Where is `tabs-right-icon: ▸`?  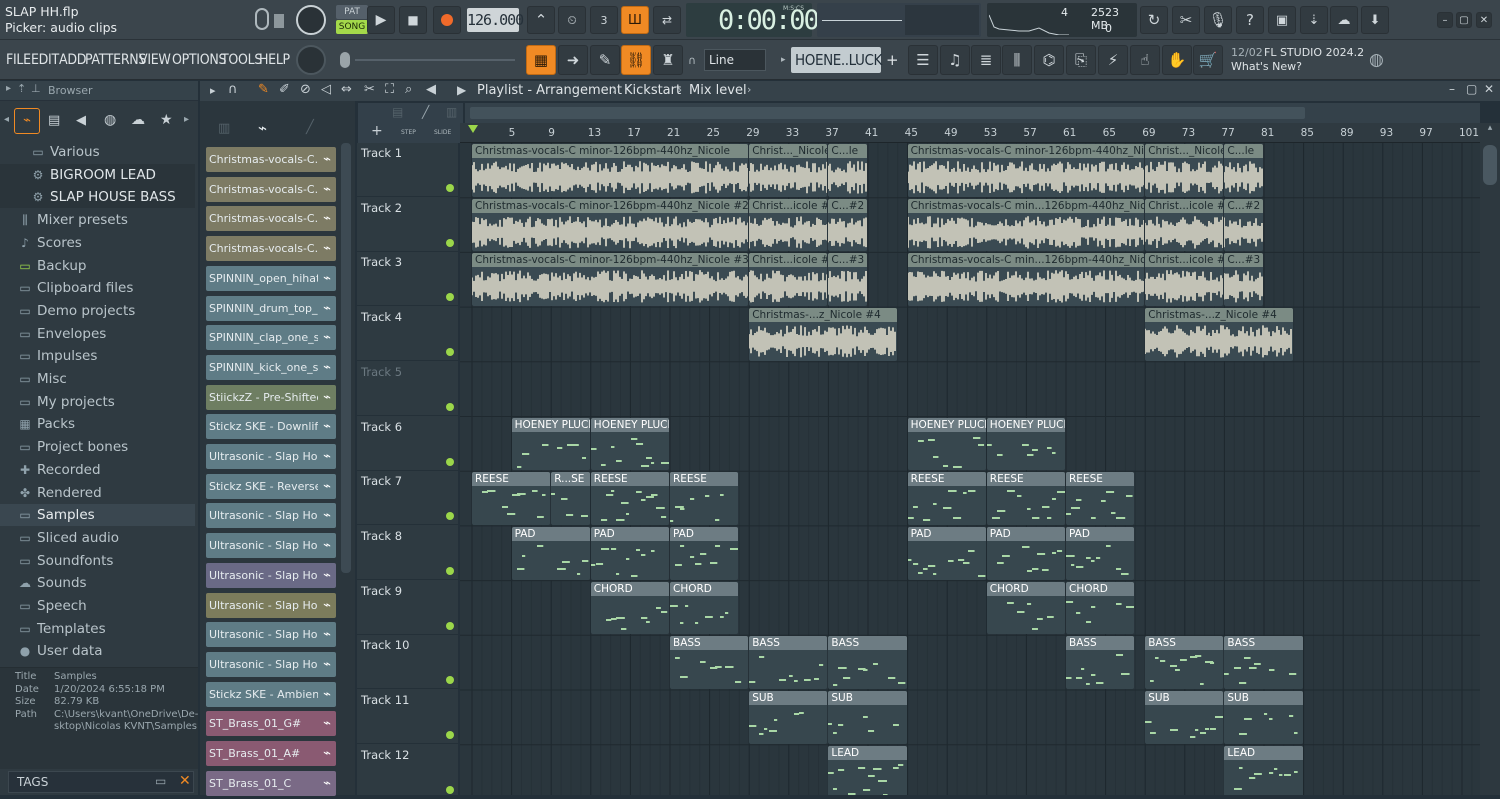 tabs-right-icon: ▸ is located at coordinates (186, 119).